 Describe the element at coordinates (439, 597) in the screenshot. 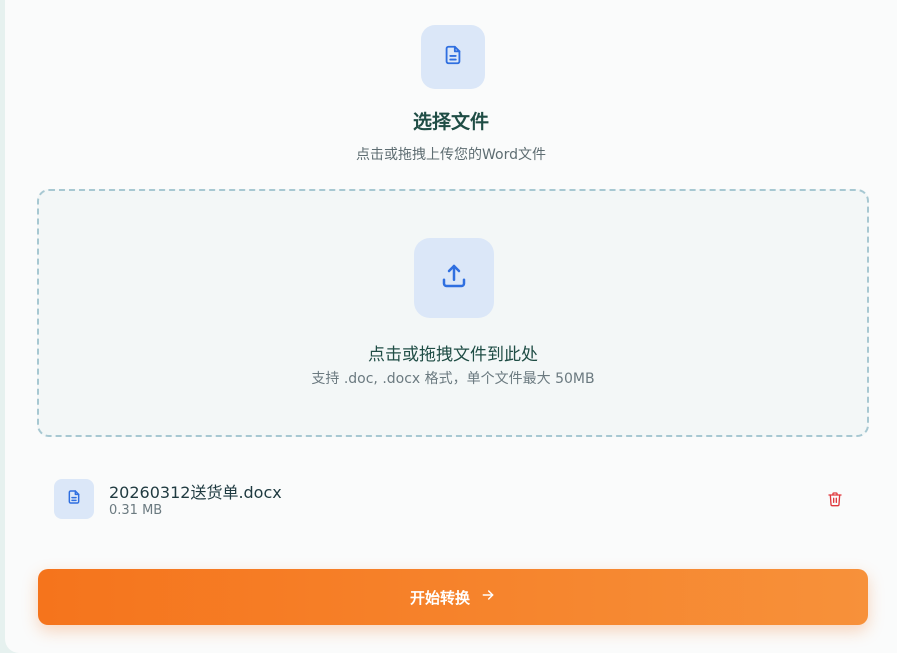

I see `start-convert-label: 开始转换` at that location.